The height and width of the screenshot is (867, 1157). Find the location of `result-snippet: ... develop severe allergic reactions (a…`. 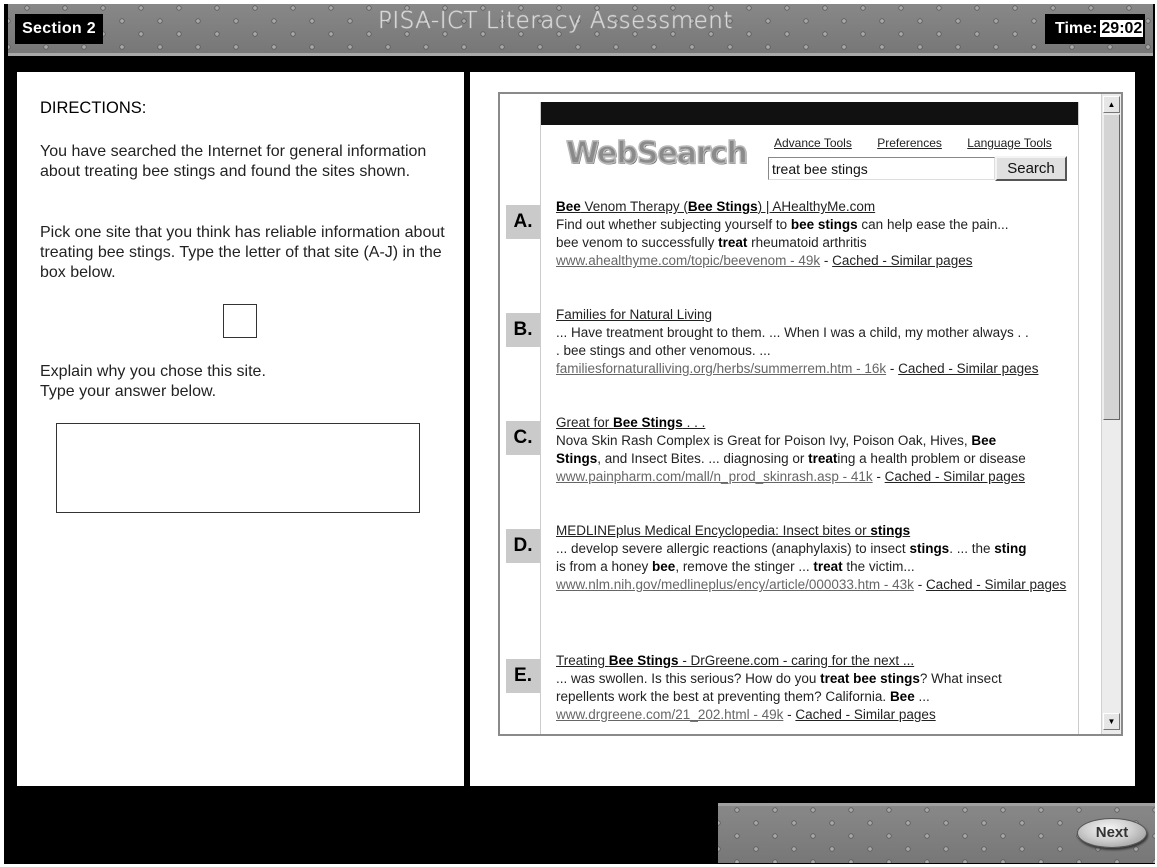

result-snippet: ... develop severe allergic reactions (a… is located at coordinates (791, 557).